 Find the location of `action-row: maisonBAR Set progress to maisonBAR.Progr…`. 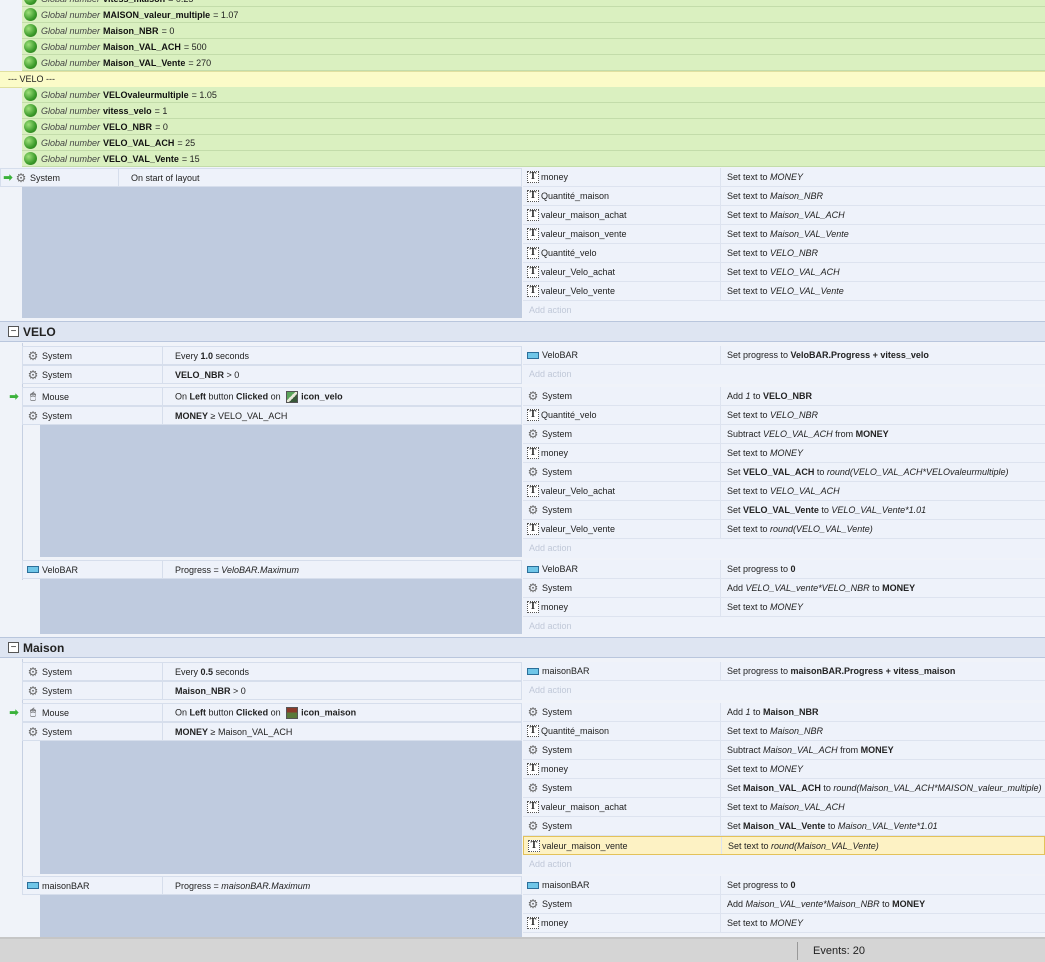

action-row: maisonBAR Set progress to maisonBAR.Progr… is located at coordinates (784, 671).